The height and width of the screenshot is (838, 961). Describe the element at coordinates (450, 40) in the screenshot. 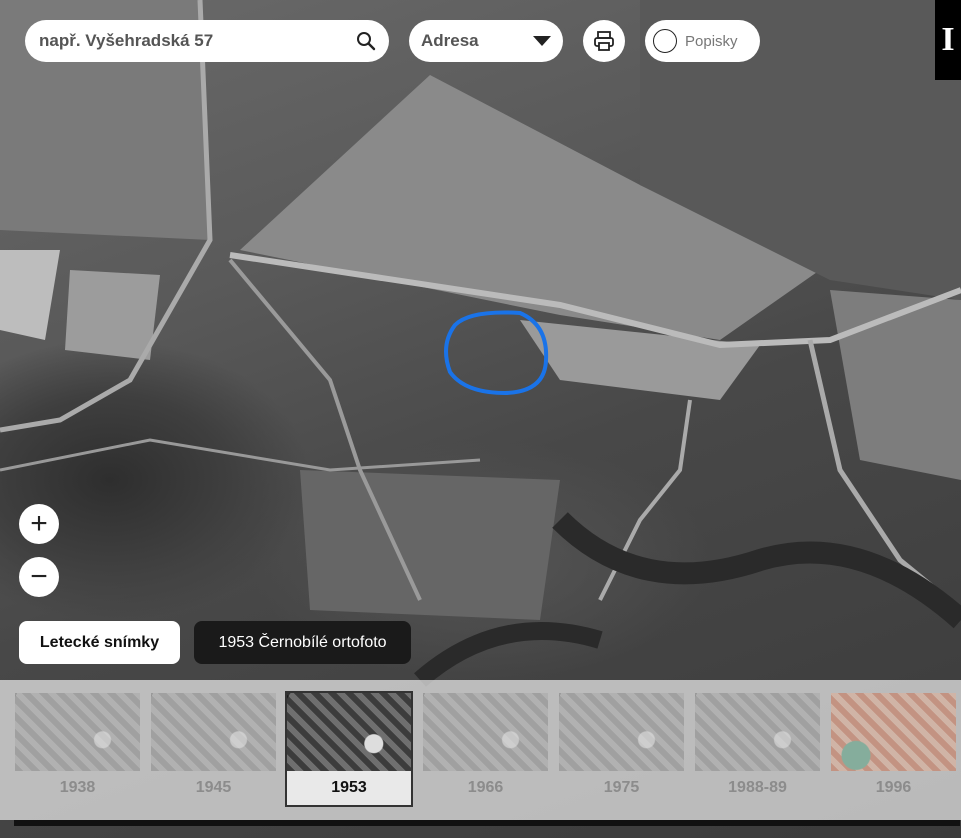

I see `search-type-value: Adresa` at that location.